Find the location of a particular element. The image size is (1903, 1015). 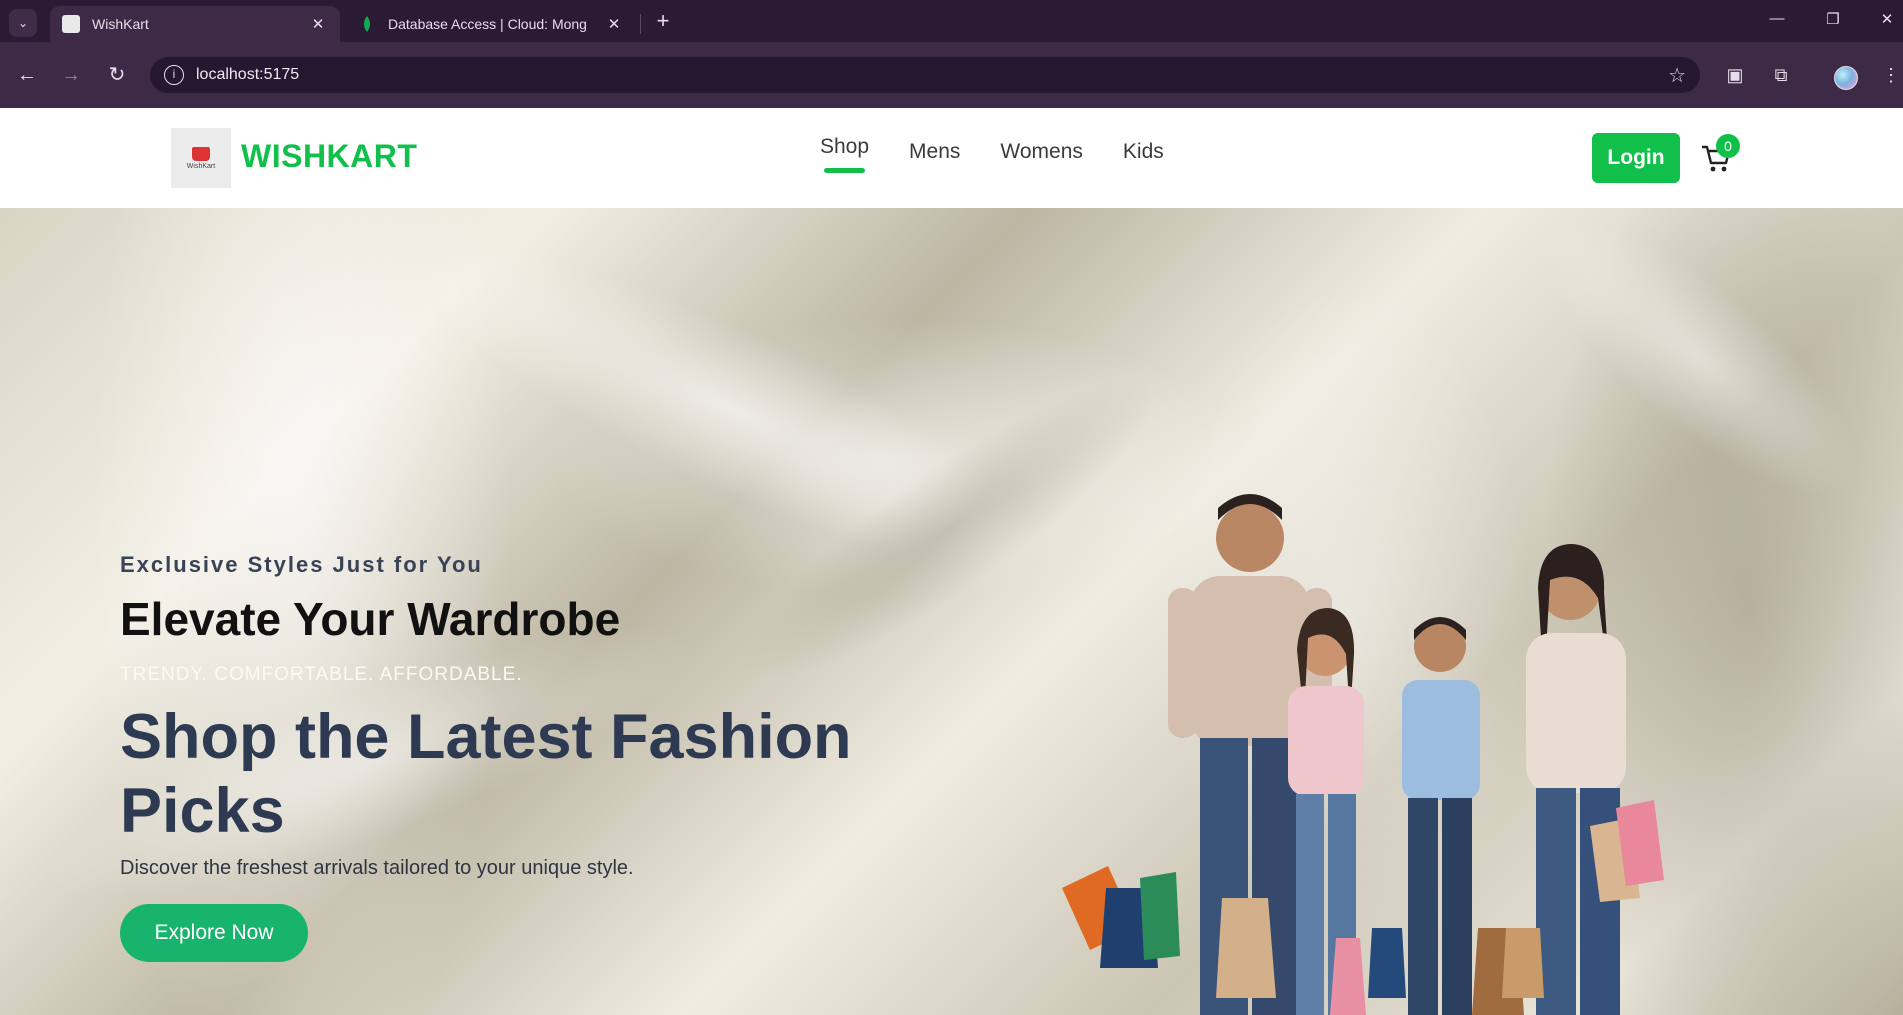

new-tab-plus-icon: + is located at coordinates (663, 21).